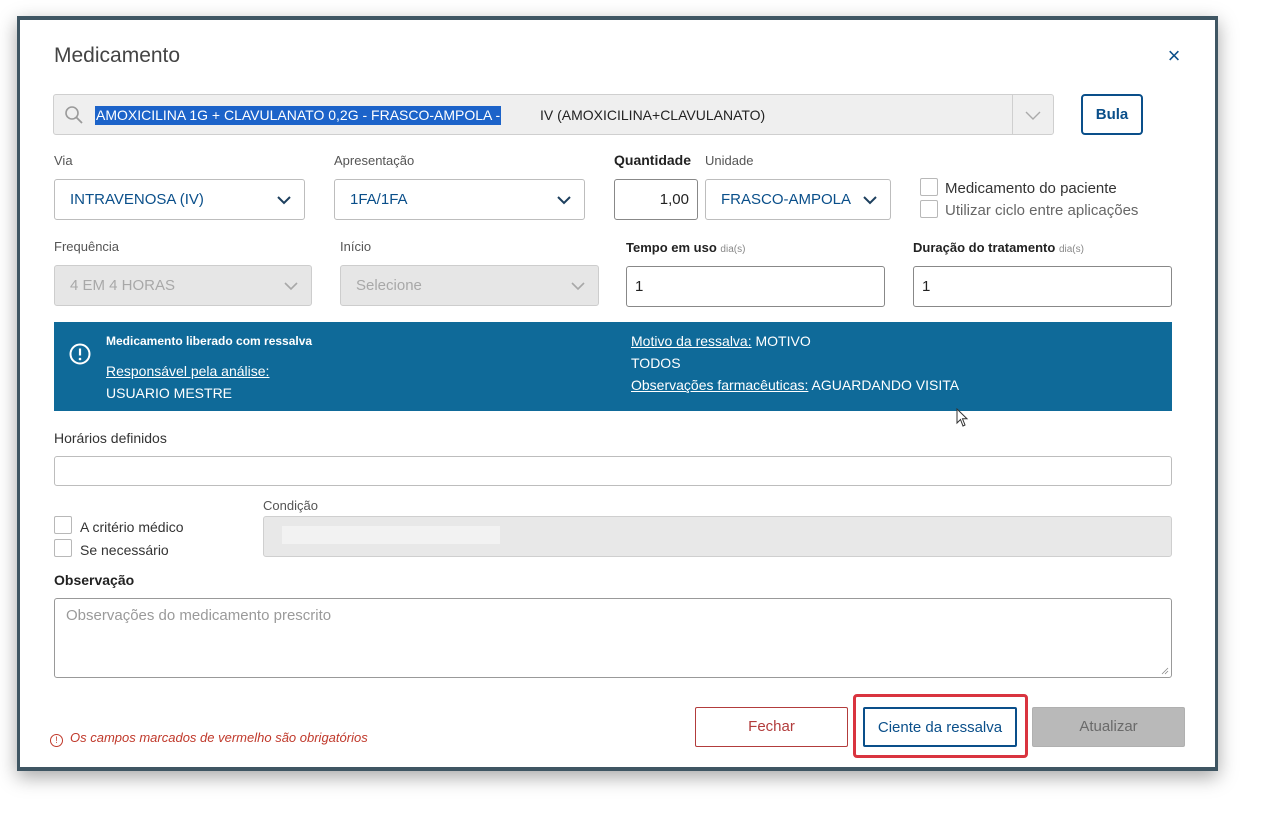 The image size is (1266, 820). I want to click on observacao-label: Observação, so click(94, 580).